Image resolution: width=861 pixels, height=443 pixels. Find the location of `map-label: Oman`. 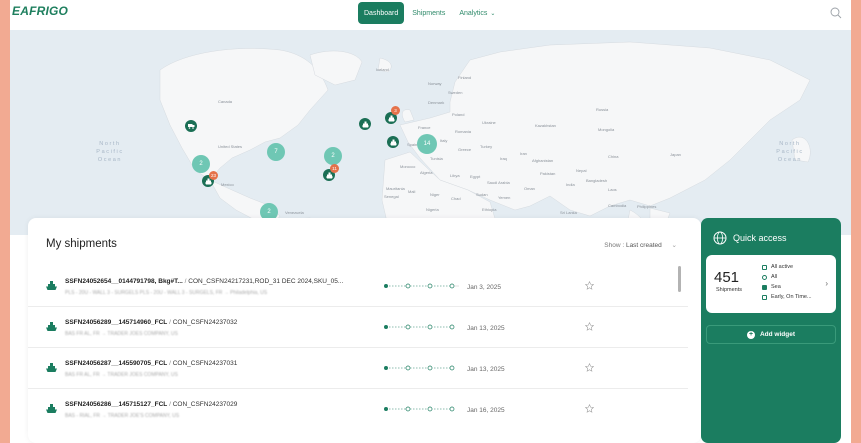

map-label: Oman is located at coordinates (529, 188).